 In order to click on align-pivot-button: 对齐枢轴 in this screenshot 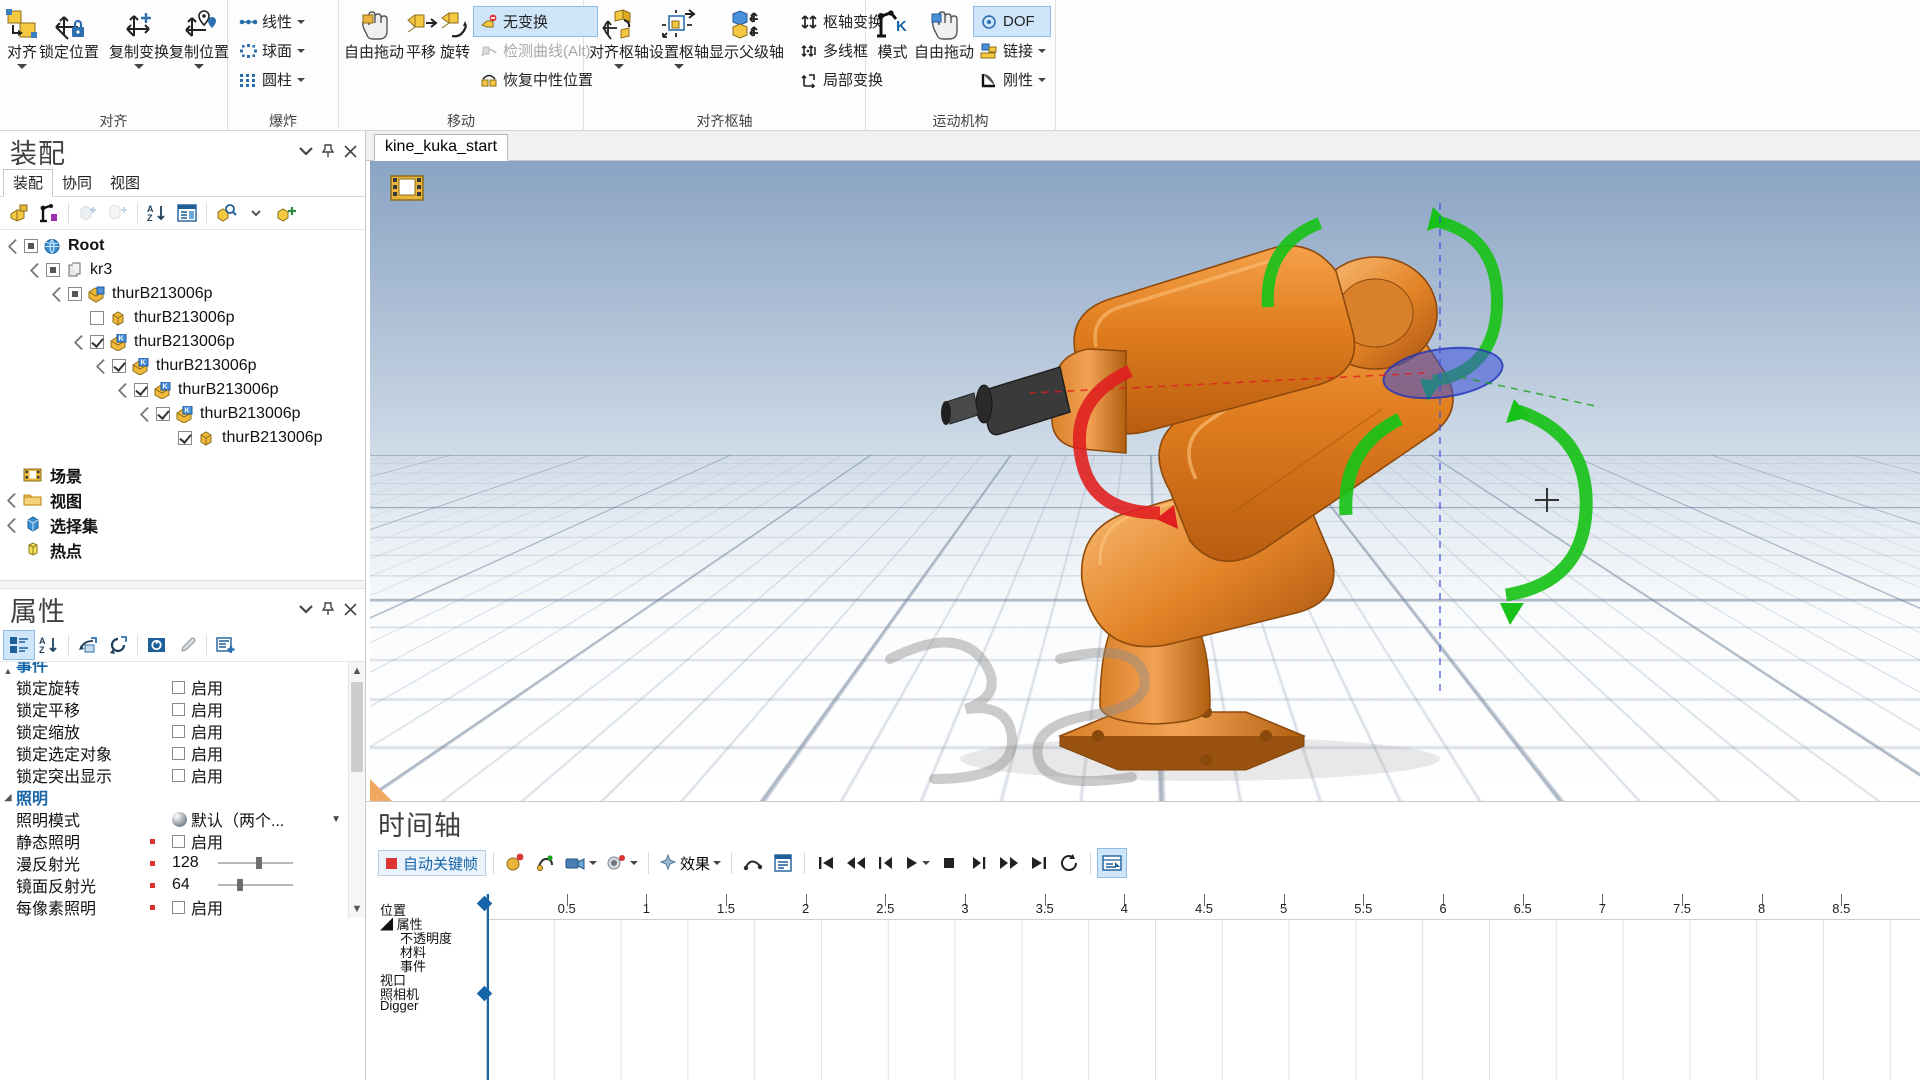, I will do `click(619, 36)`.